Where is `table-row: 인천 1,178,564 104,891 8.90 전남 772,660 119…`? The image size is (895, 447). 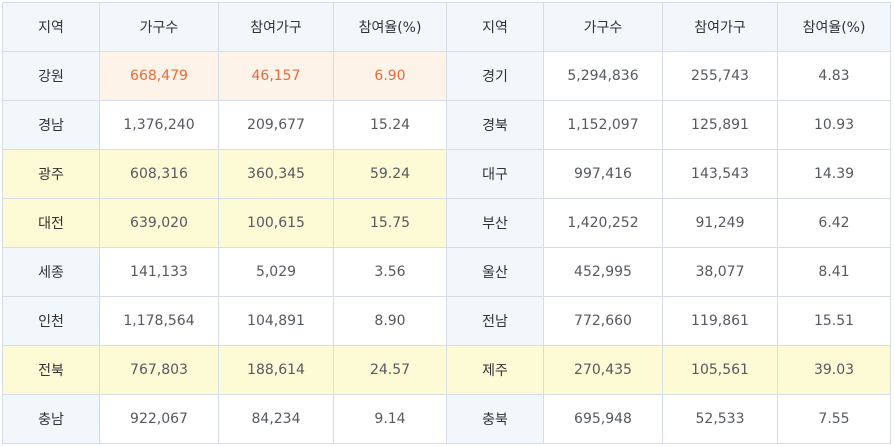
table-row: 인천 1,178,564 104,891 8.90 전남 772,660 119… is located at coordinates (446, 321).